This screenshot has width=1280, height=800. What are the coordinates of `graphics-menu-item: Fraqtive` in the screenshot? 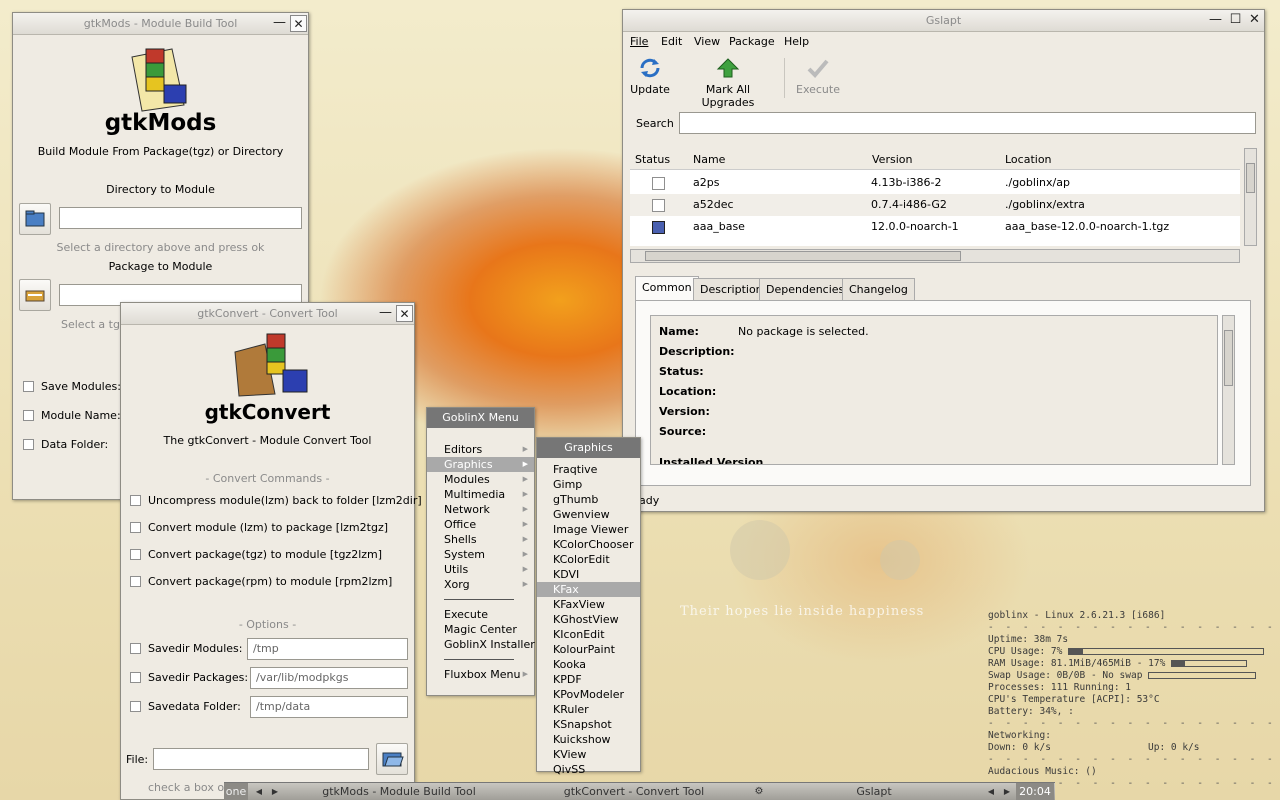 It's located at (588, 469).